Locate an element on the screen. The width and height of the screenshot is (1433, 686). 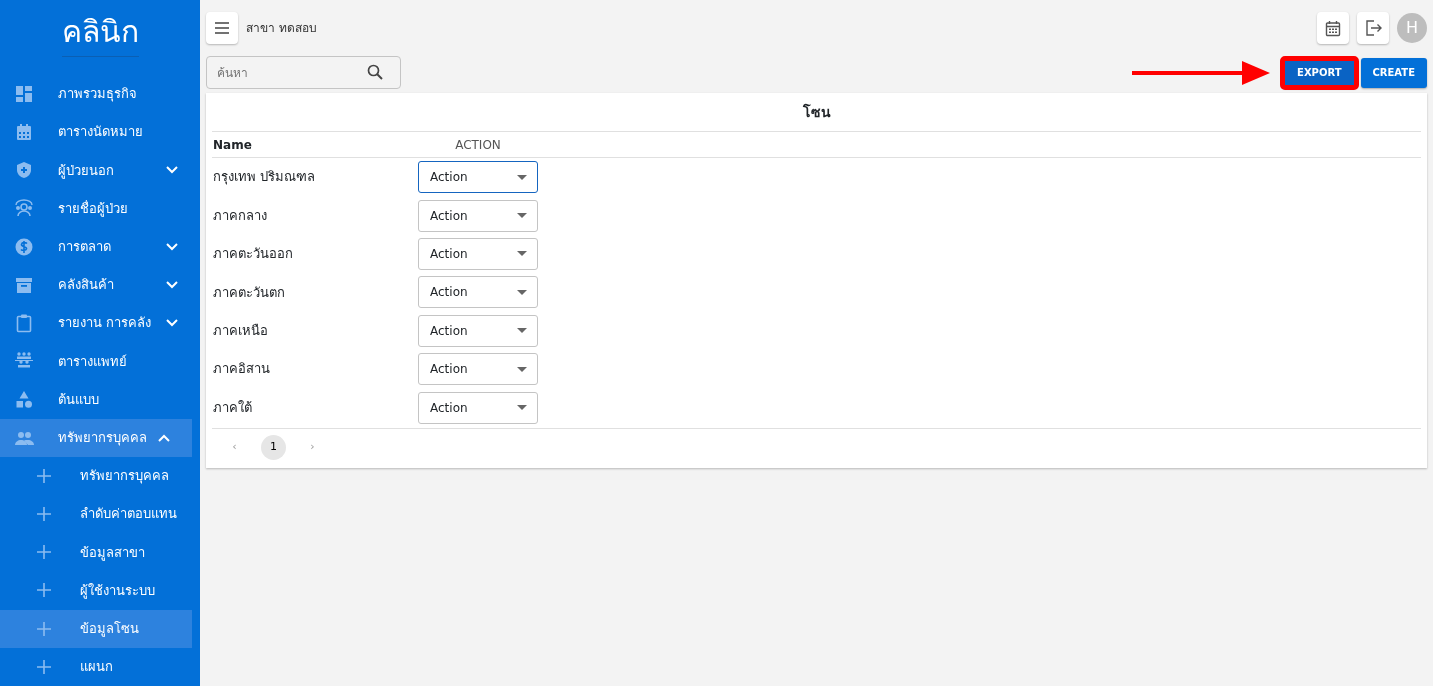
table-title: โซน is located at coordinates (816, 112).